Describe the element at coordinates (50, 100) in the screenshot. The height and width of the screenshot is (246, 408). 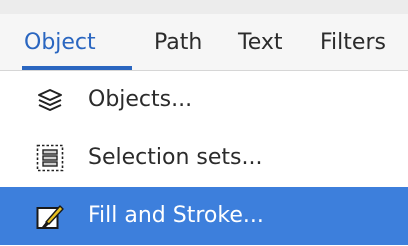
I see `objects-layers-icon` at that location.